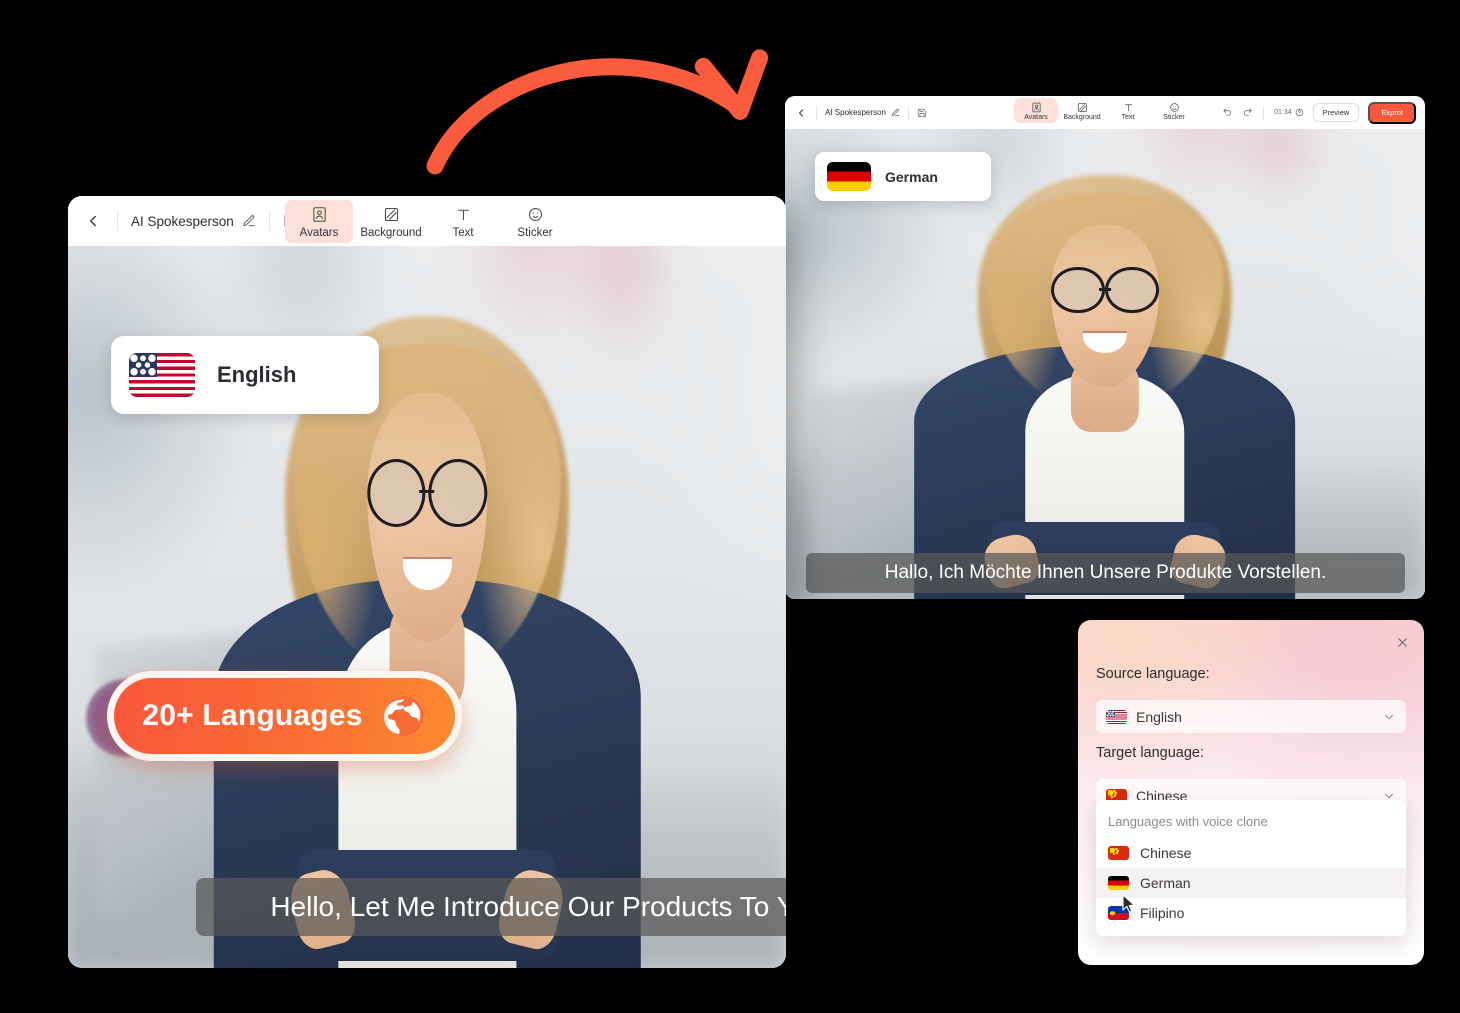  What do you see at coordinates (1392, 112) in the screenshot?
I see `export-button: Exprot` at bounding box center [1392, 112].